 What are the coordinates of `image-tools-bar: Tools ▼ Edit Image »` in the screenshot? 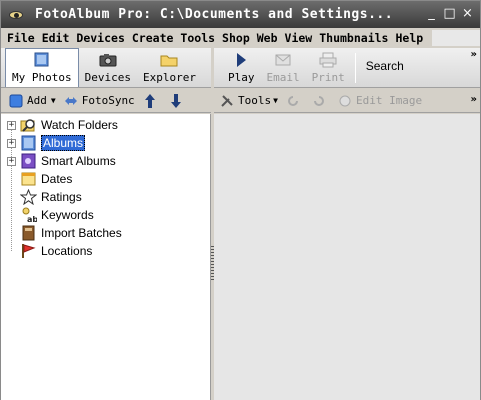 It's located at (347, 101).